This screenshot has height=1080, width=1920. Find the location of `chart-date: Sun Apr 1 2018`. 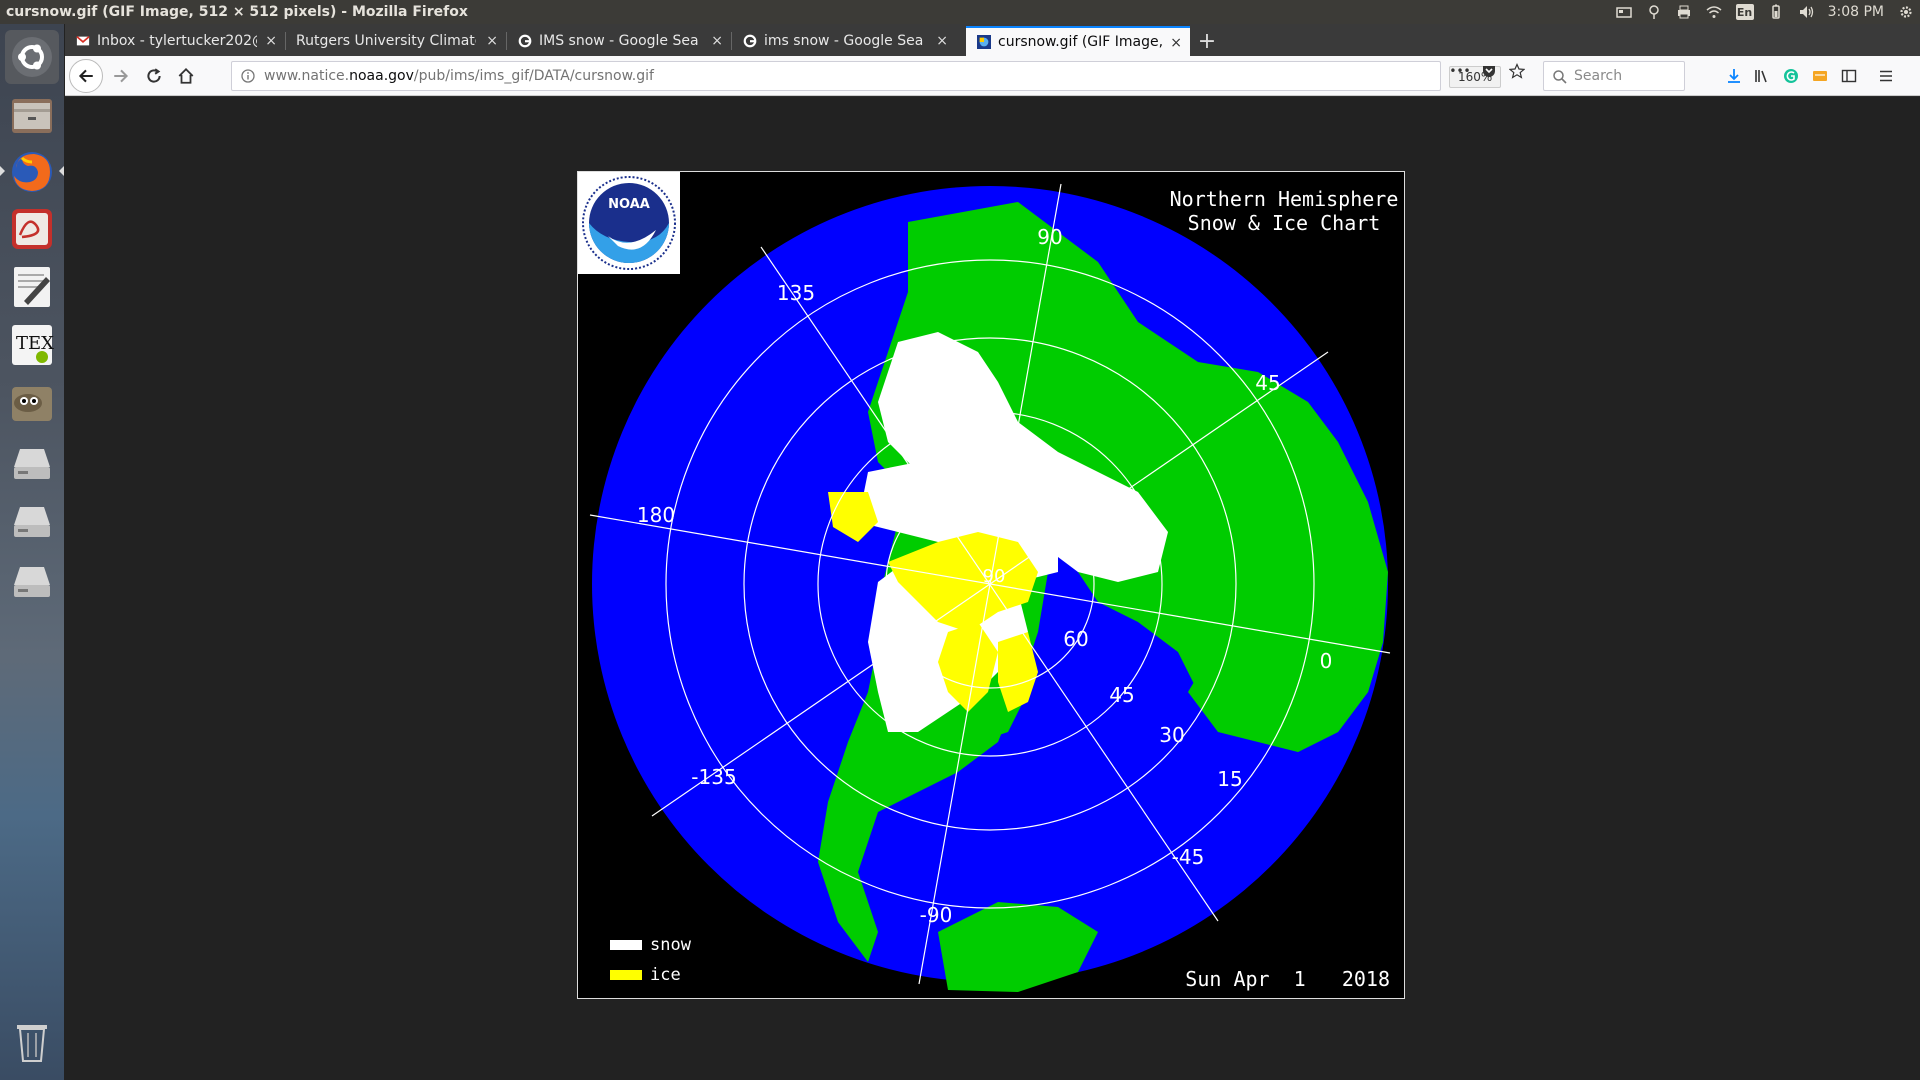

chart-date: Sun Apr 1 2018 is located at coordinates (1287, 979).